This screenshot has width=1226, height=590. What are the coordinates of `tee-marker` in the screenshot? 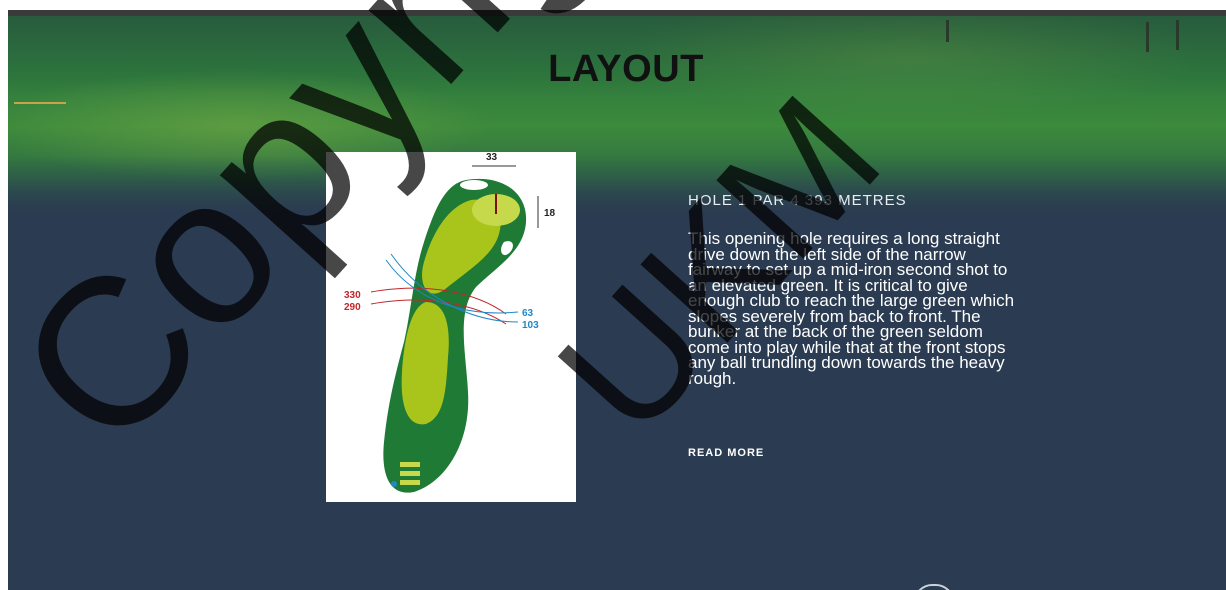 It's located at (394, 484).